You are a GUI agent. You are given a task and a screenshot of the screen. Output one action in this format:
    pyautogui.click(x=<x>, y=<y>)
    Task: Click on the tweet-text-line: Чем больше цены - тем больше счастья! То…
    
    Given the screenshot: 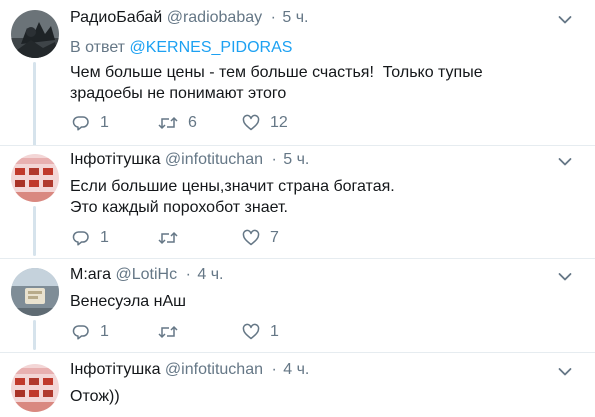 What is the action you would take?
    pyautogui.click(x=276, y=72)
    